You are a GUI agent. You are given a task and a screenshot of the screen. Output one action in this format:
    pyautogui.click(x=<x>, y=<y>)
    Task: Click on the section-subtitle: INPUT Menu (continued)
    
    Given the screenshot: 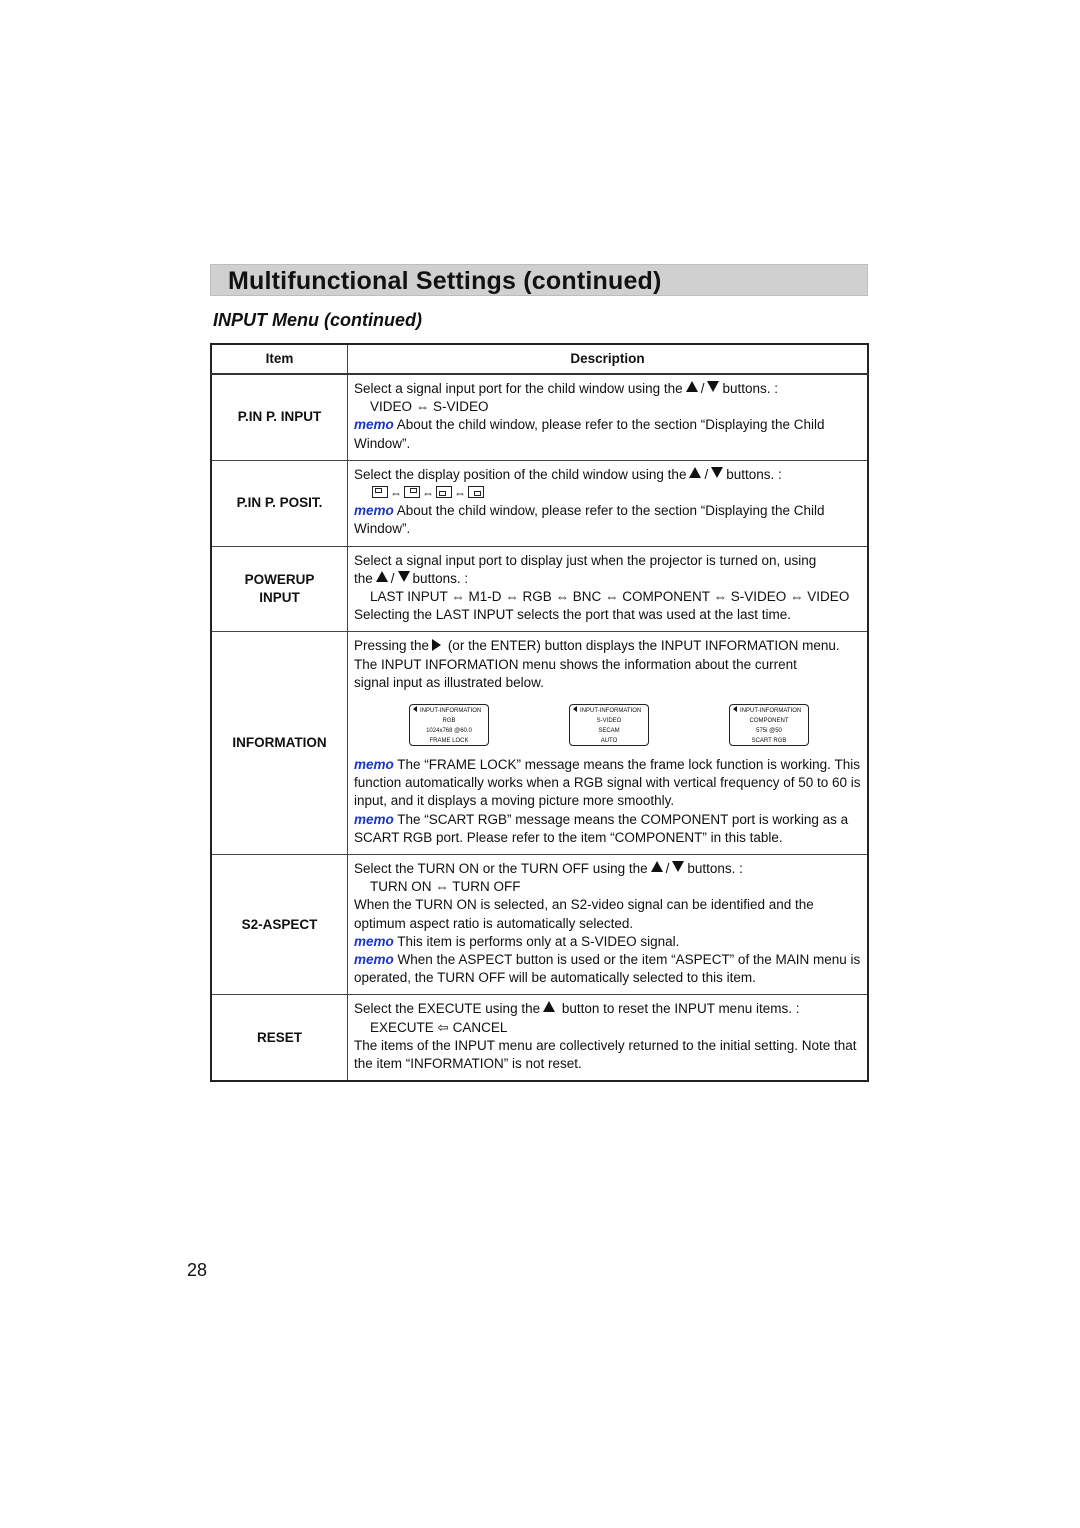 What is the action you would take?
    pyautogui.click(x=317, y=320)
    